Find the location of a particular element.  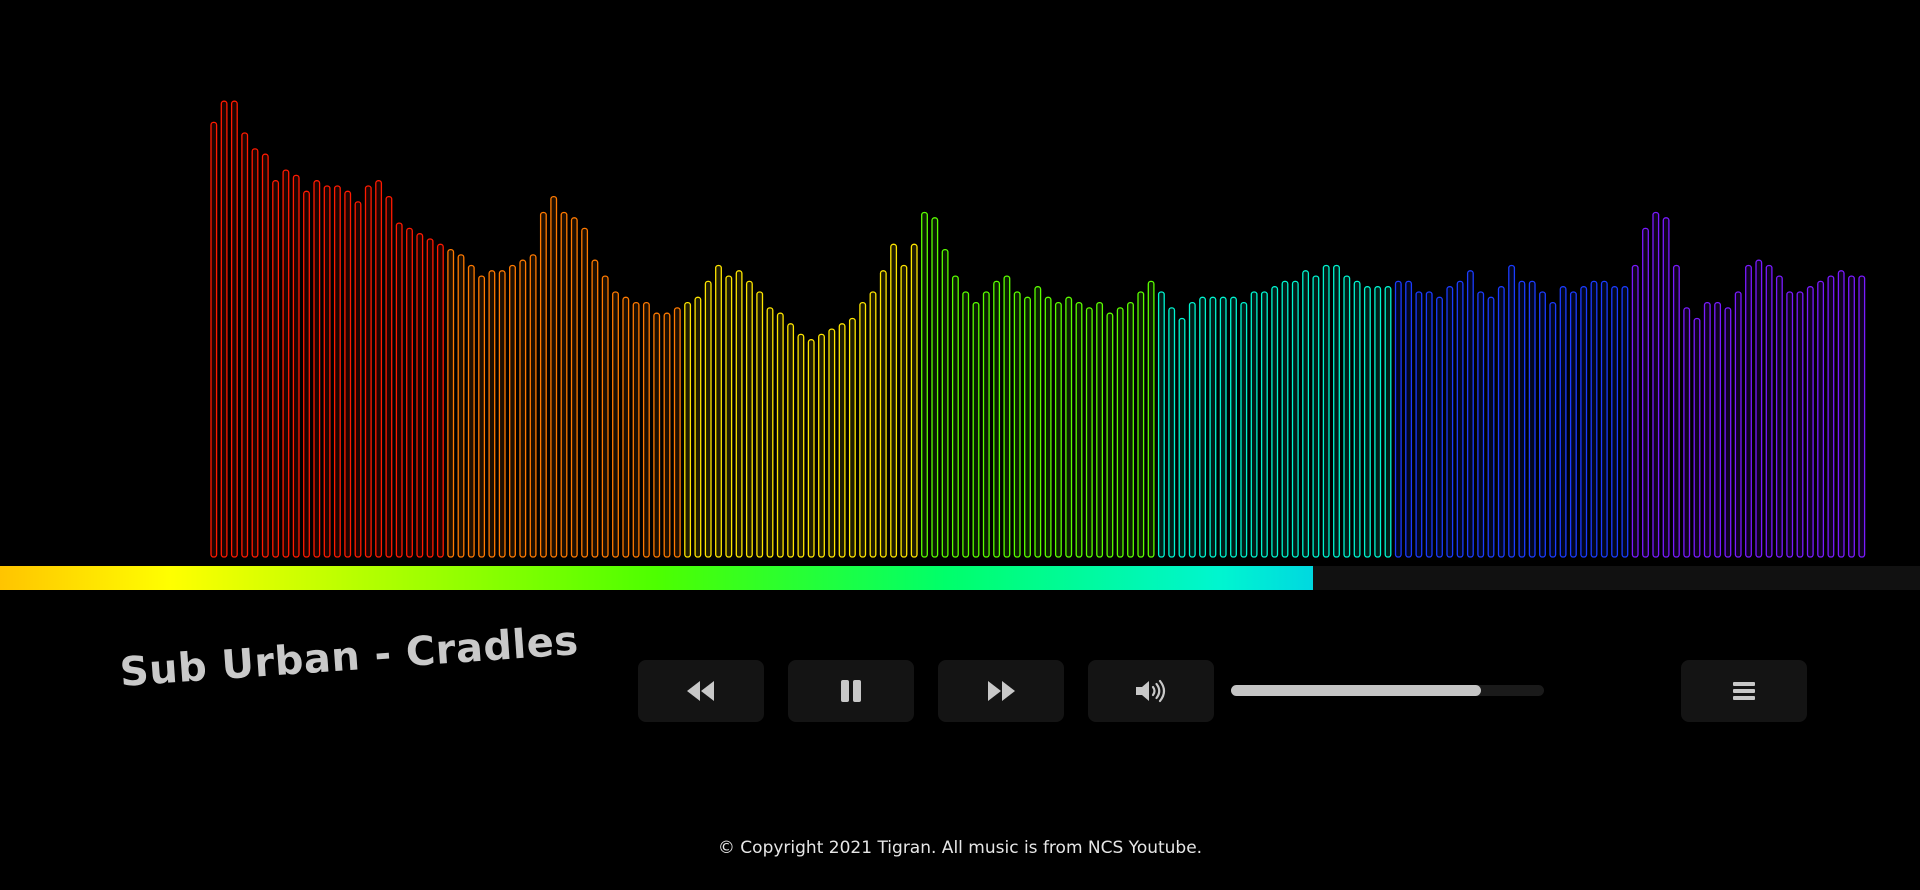

pause-button is located at coordinates (851, 691).